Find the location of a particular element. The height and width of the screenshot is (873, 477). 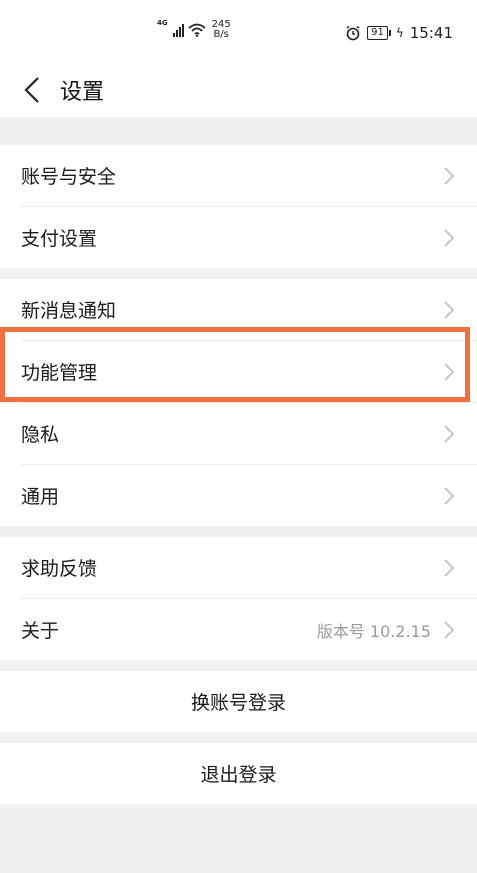

settings-item-label: 求助反馈 is located at coordinates (59, 569).